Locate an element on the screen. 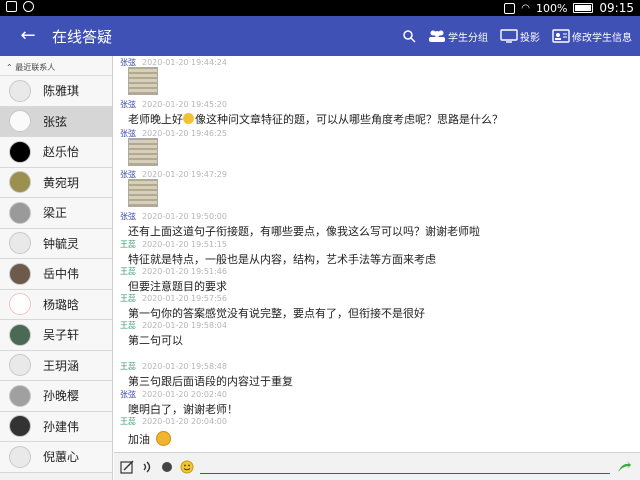 Image resolution: width=640 pixels, height=480 pixels. record-icon is located at coordinates (167, 467).